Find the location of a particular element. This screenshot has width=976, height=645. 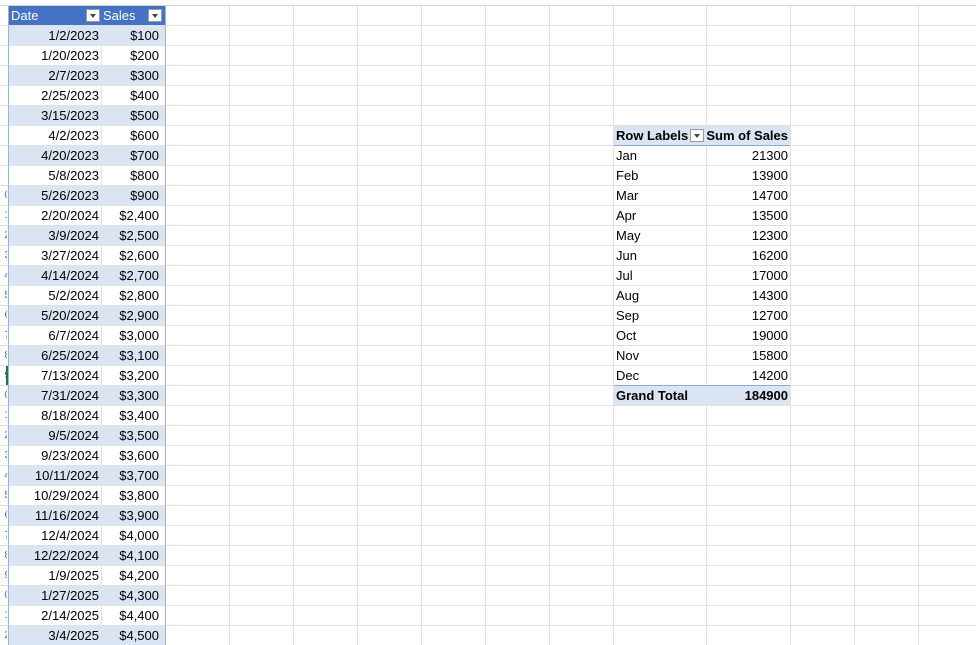

pivot-row-value: 16200 is located at coordinates (748, 255).